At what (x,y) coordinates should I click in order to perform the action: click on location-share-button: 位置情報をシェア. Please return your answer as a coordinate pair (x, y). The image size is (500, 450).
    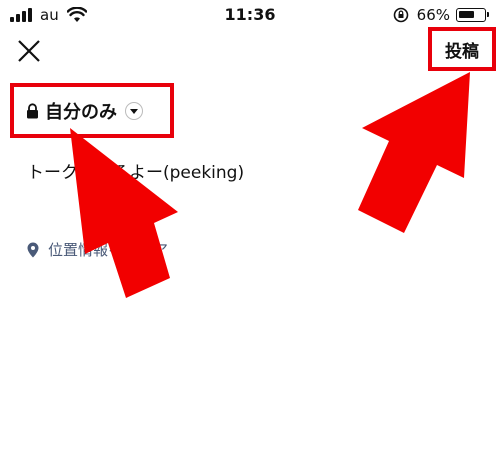
    Looking at the image, I should click on (97, 249).